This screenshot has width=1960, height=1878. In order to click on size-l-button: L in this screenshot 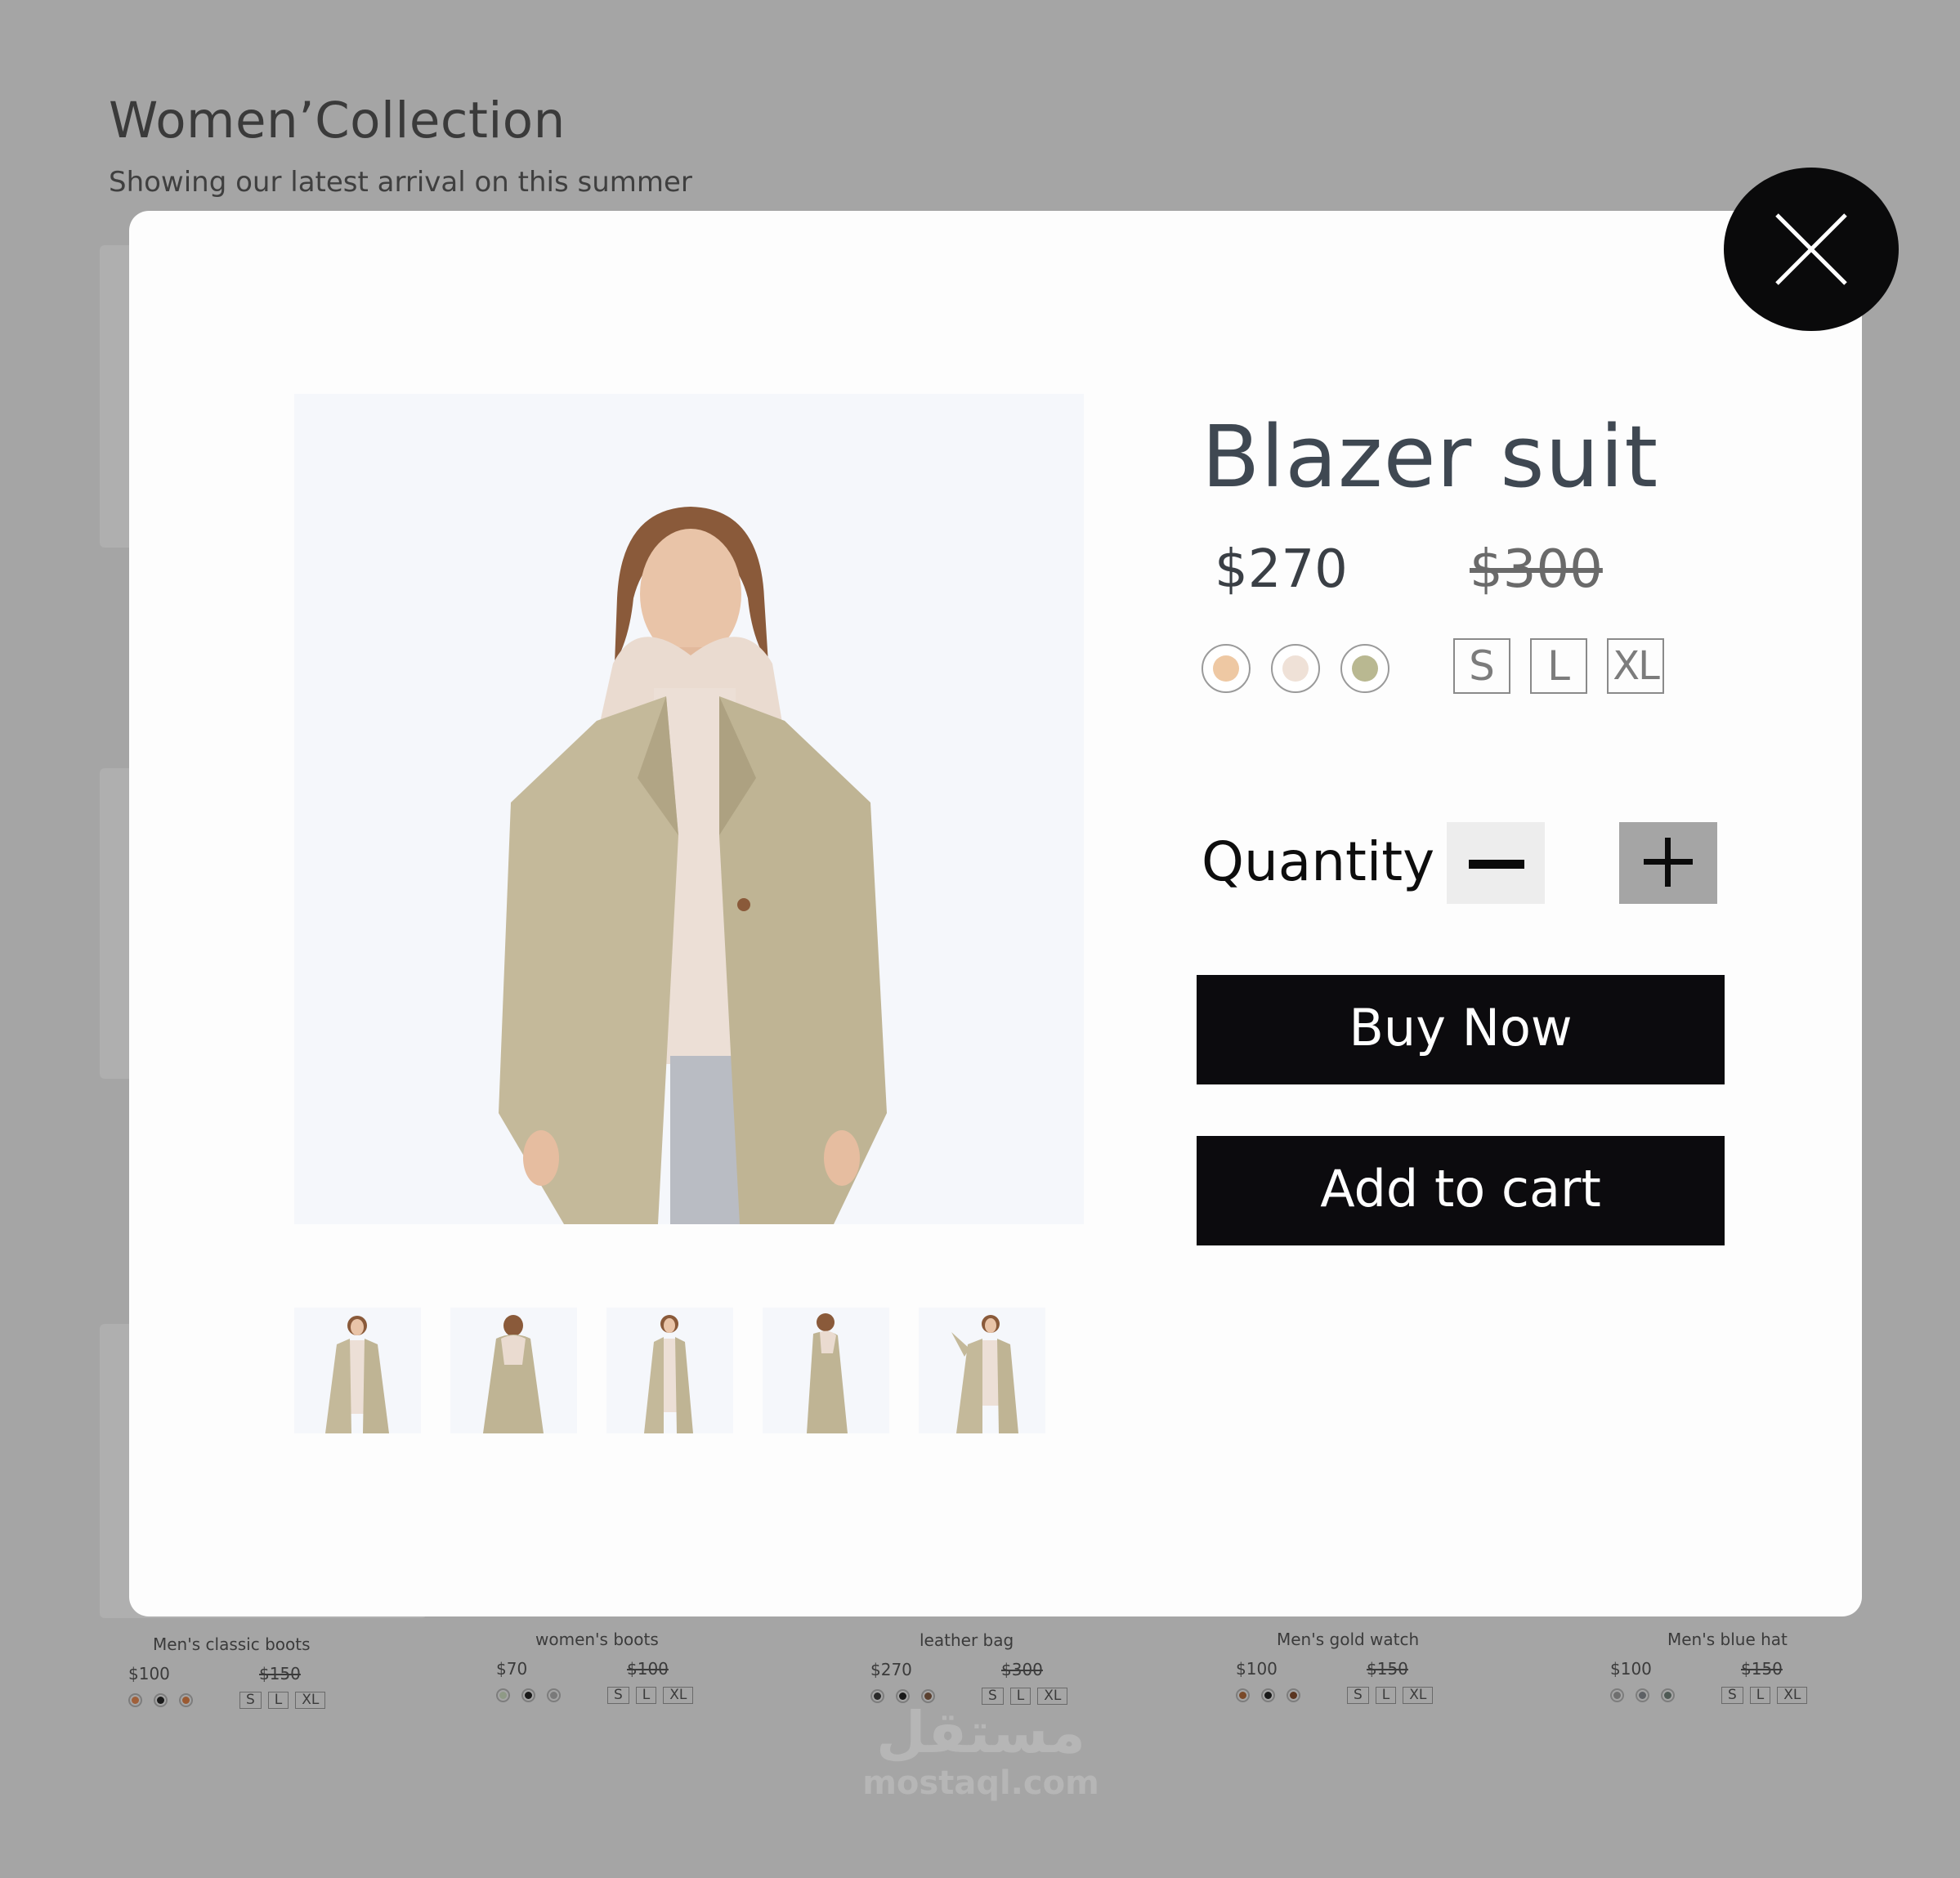, I will do `click(1558, 666)`.